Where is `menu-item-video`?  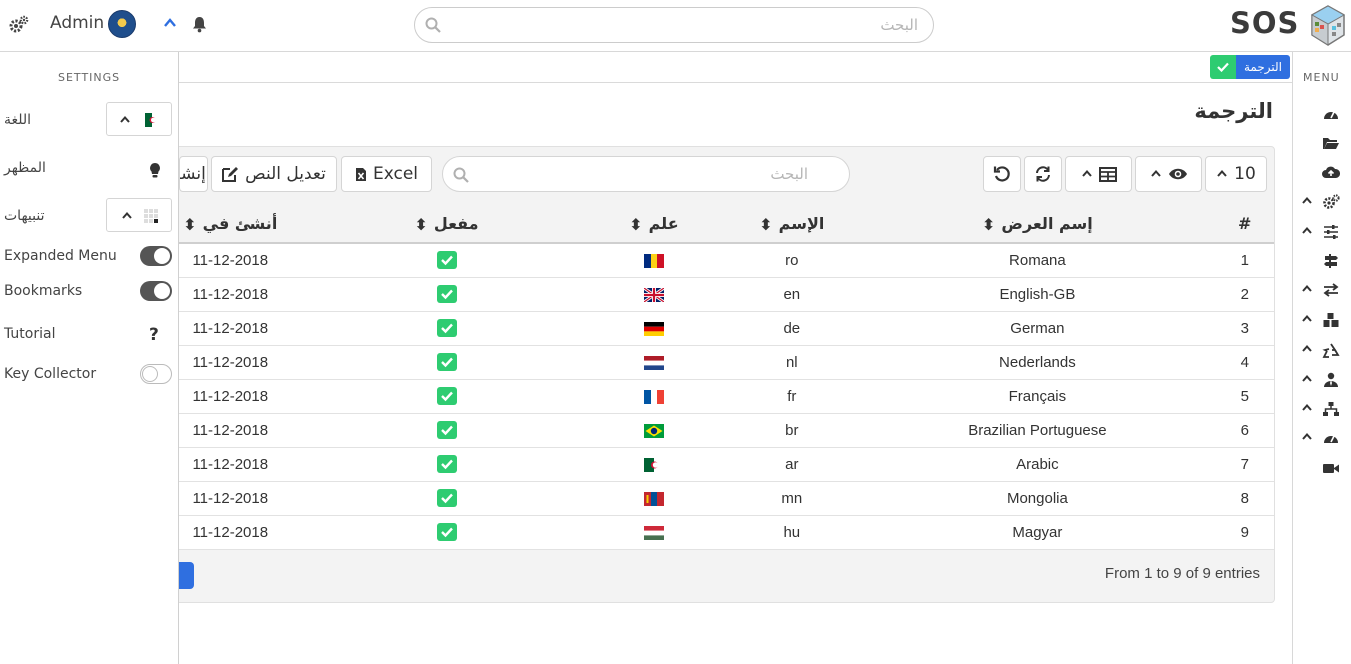 menu-item-video is located at coordinates (1322, 469).